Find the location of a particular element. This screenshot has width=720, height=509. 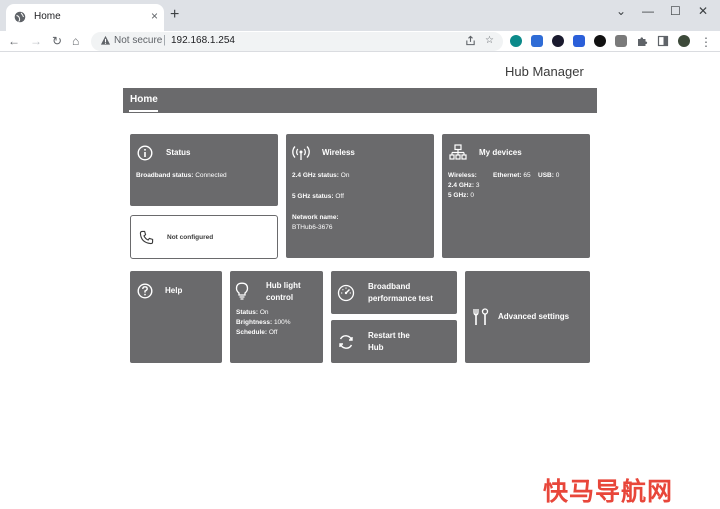

hub-light-title-line1: Hub light is located at coordinates (283, 285).